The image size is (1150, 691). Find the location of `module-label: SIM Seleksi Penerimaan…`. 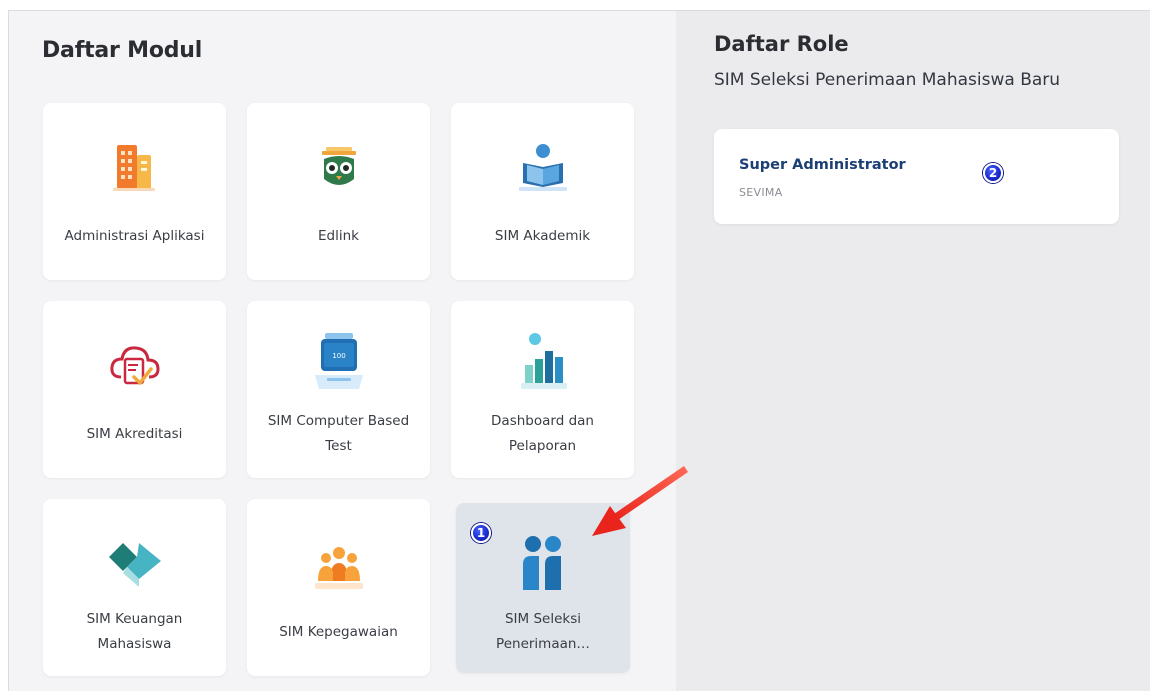

module-label: SIM Seleksi Penerimaan… is located at coordinates (543, 631).